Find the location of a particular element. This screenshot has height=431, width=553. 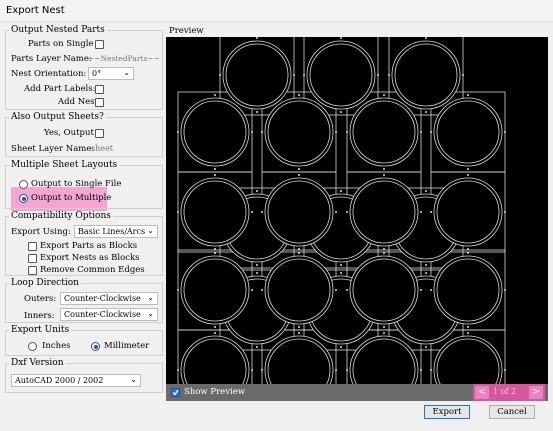

inches-label: Inches is located at coordinates (56, 346).